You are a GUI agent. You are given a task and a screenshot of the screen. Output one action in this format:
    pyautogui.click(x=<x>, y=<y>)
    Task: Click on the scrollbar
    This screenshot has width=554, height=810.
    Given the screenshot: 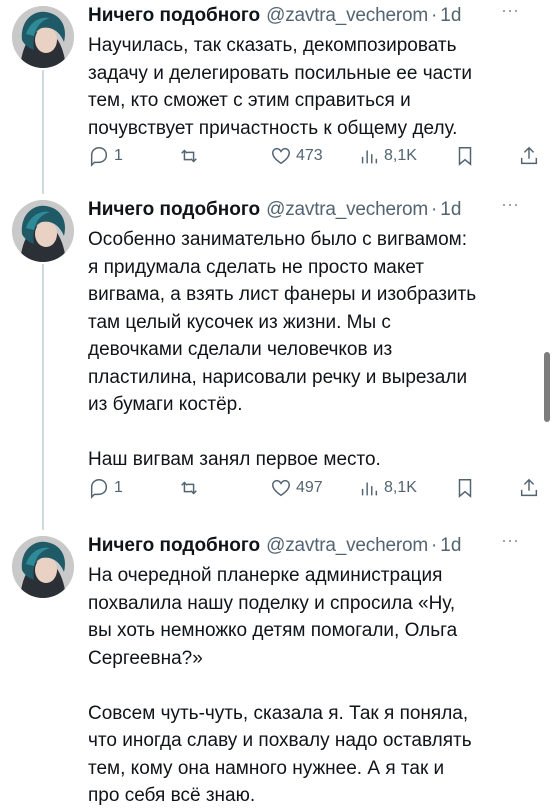 What is the action you would take?
    pyautogui.click(x=547, y=387)
    